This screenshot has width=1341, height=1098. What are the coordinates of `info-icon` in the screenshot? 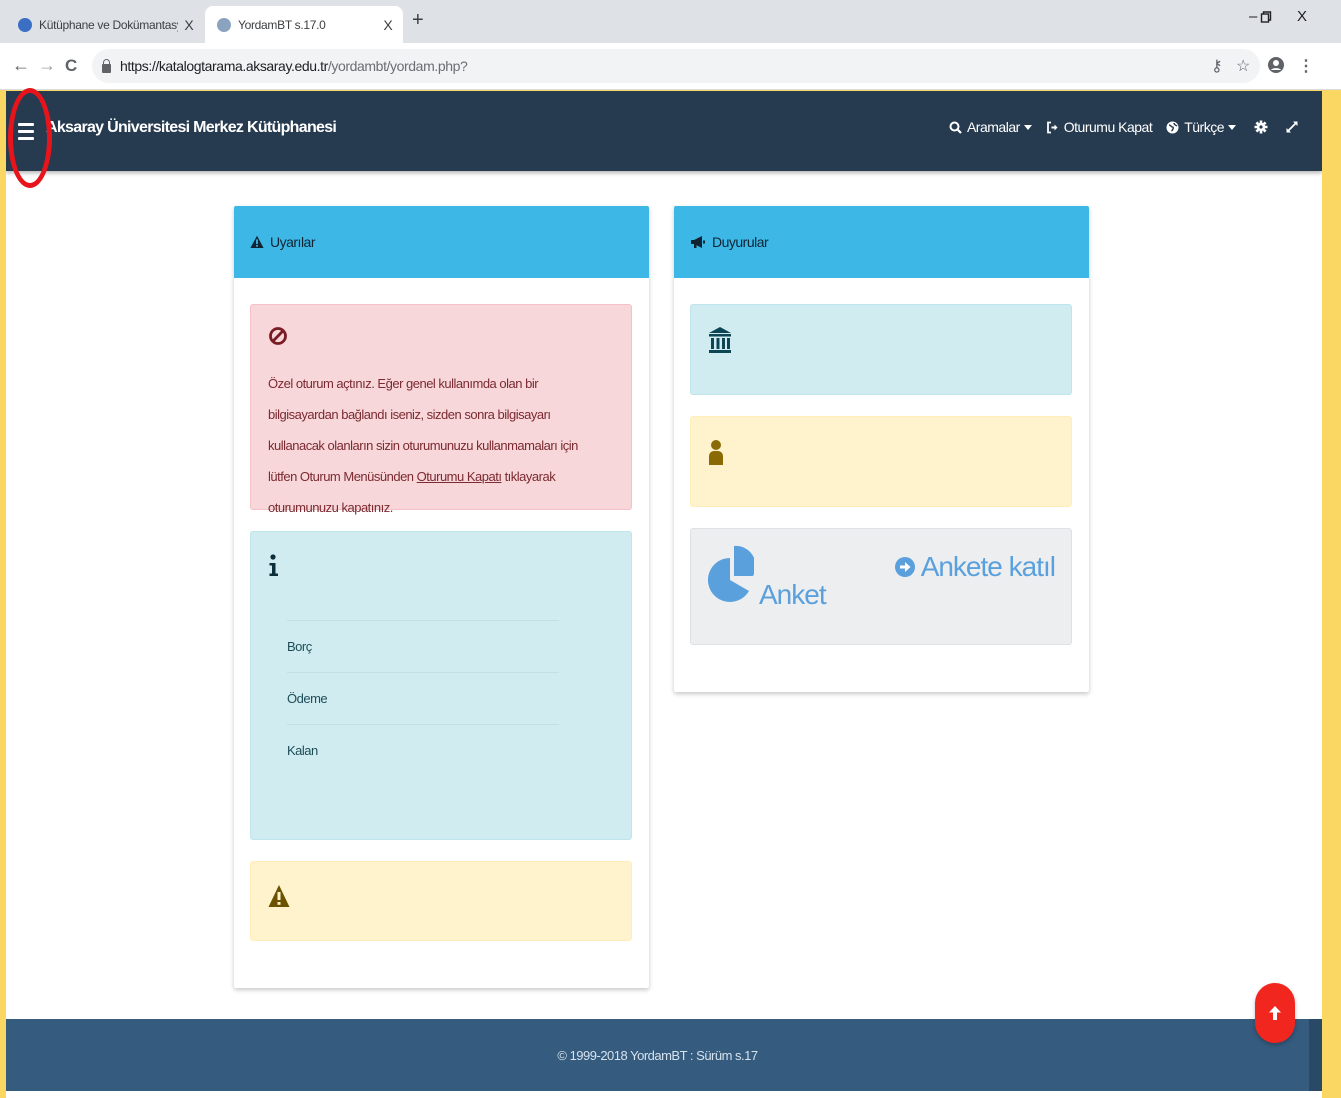 It's located at (273, 565).